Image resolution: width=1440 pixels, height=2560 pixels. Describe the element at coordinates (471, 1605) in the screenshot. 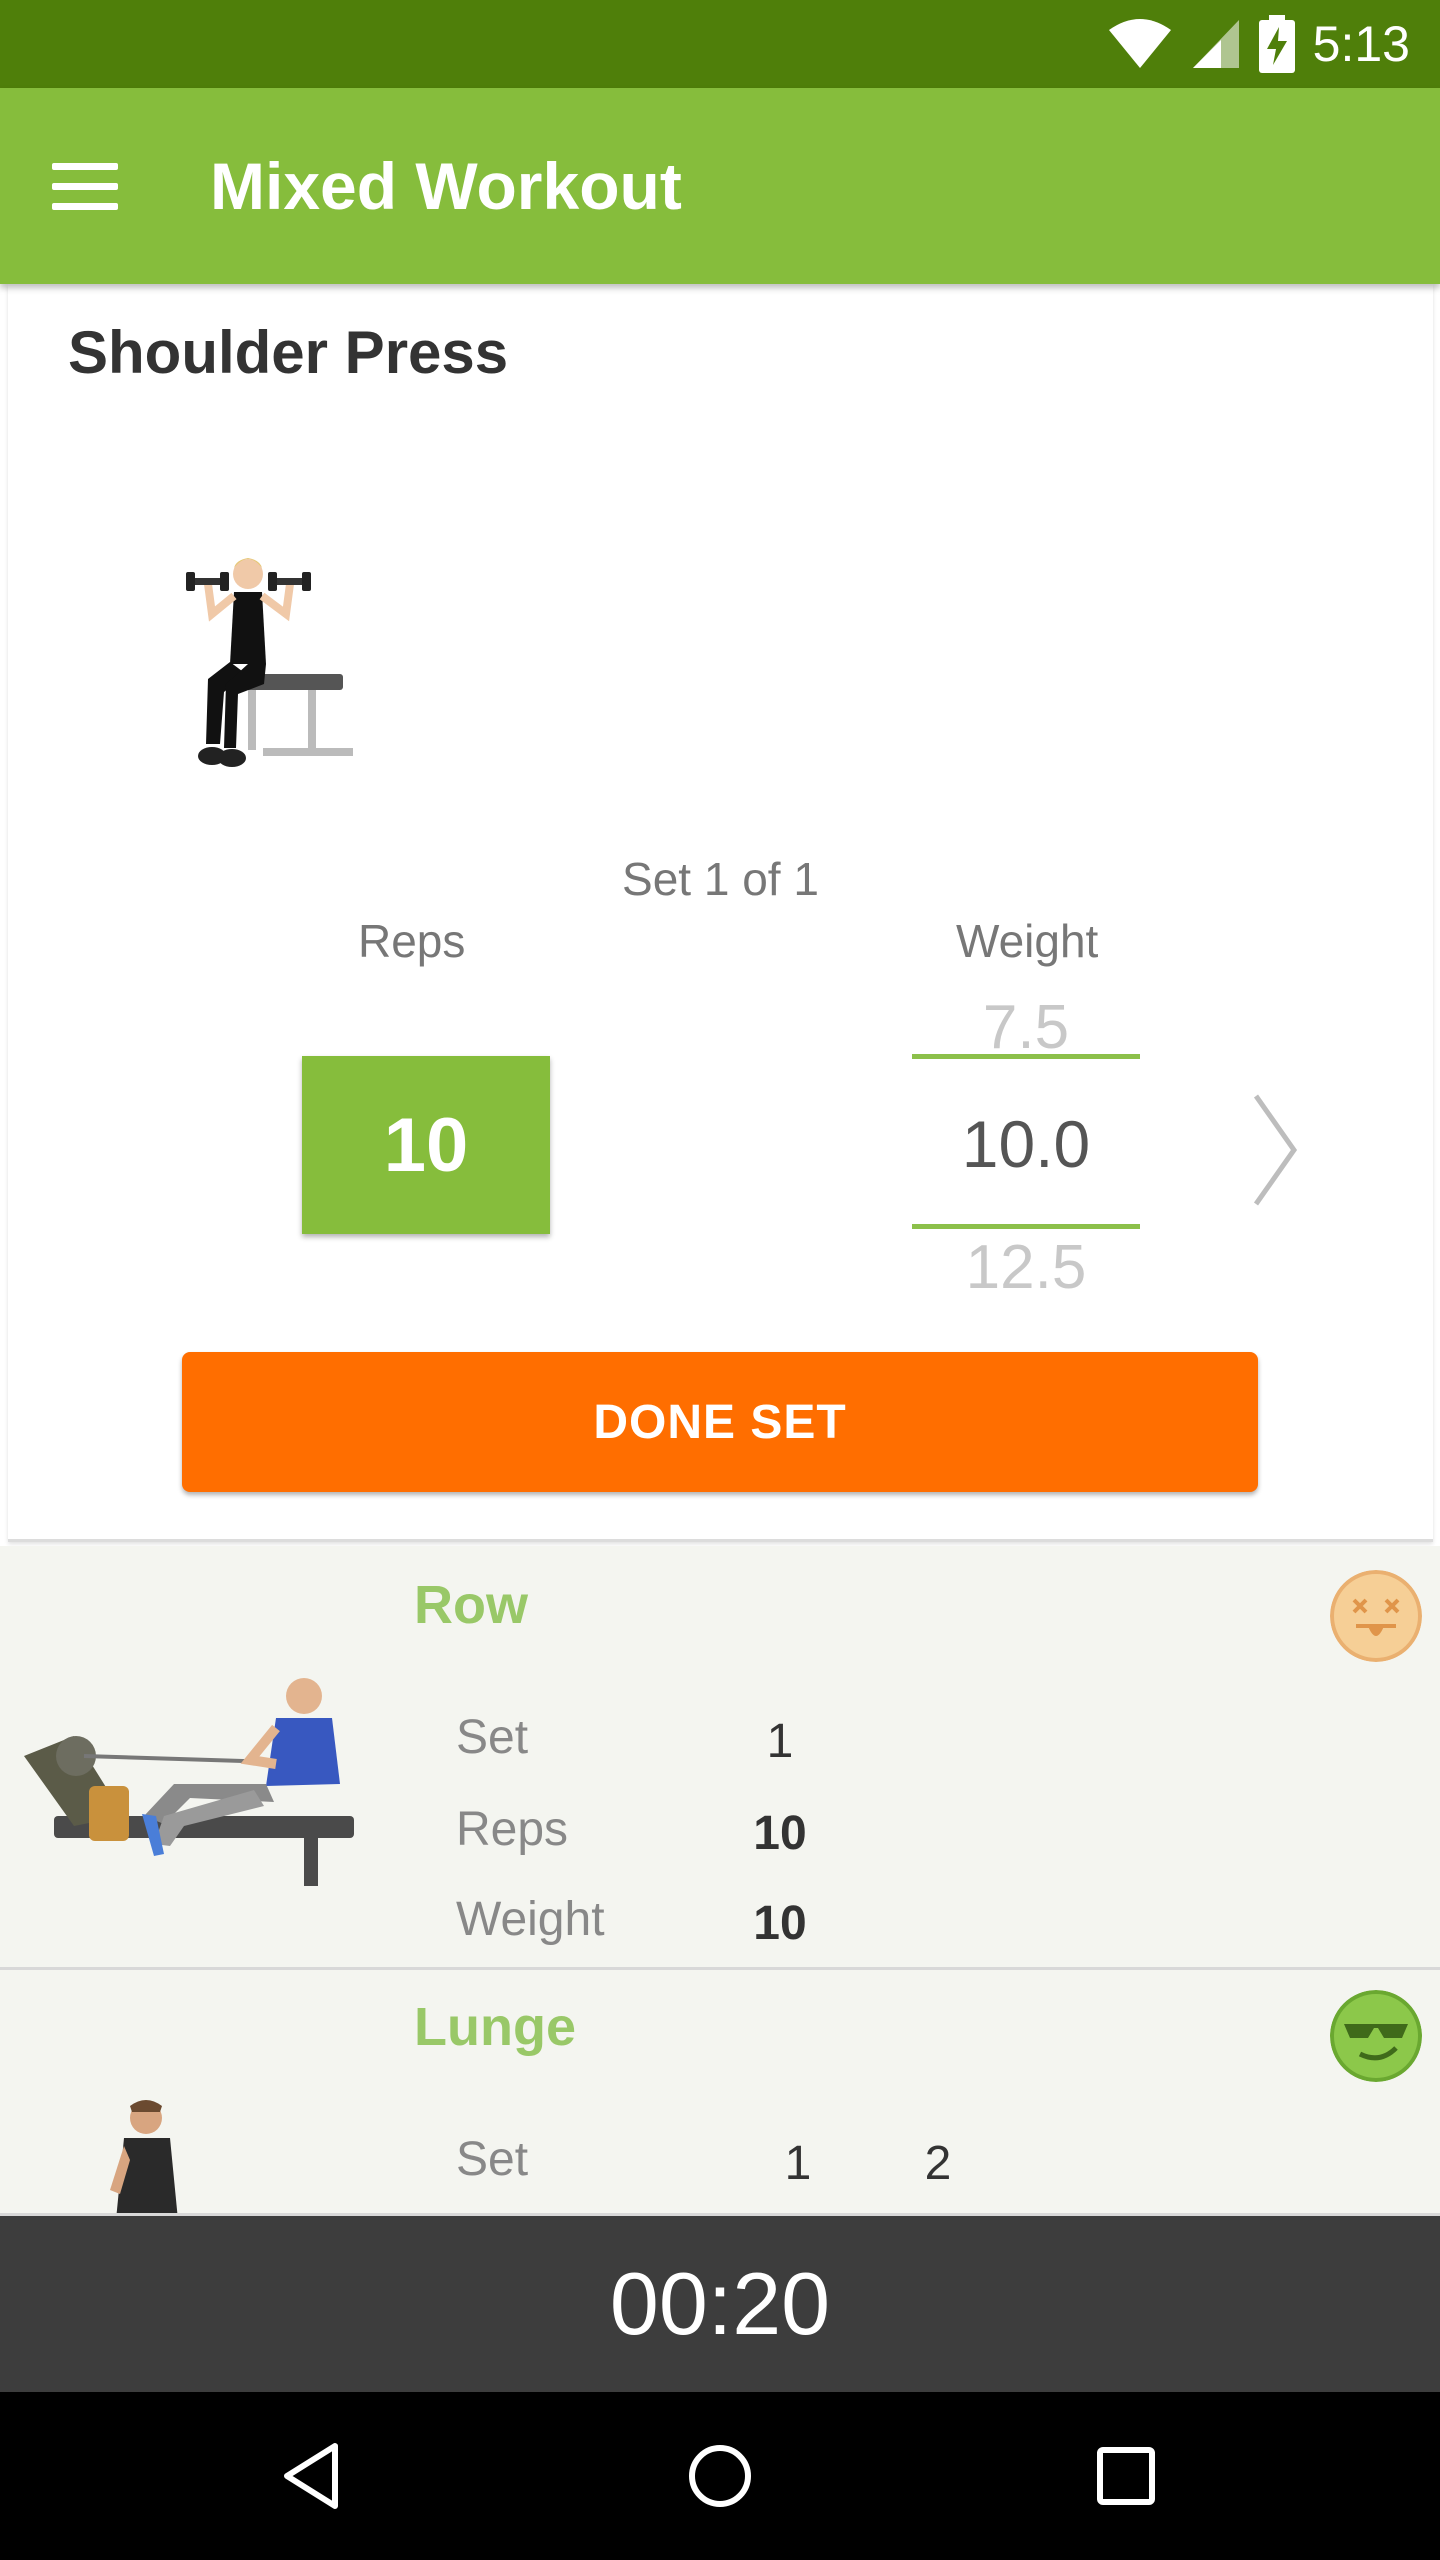

I see `list-item-title: Row` at that location.